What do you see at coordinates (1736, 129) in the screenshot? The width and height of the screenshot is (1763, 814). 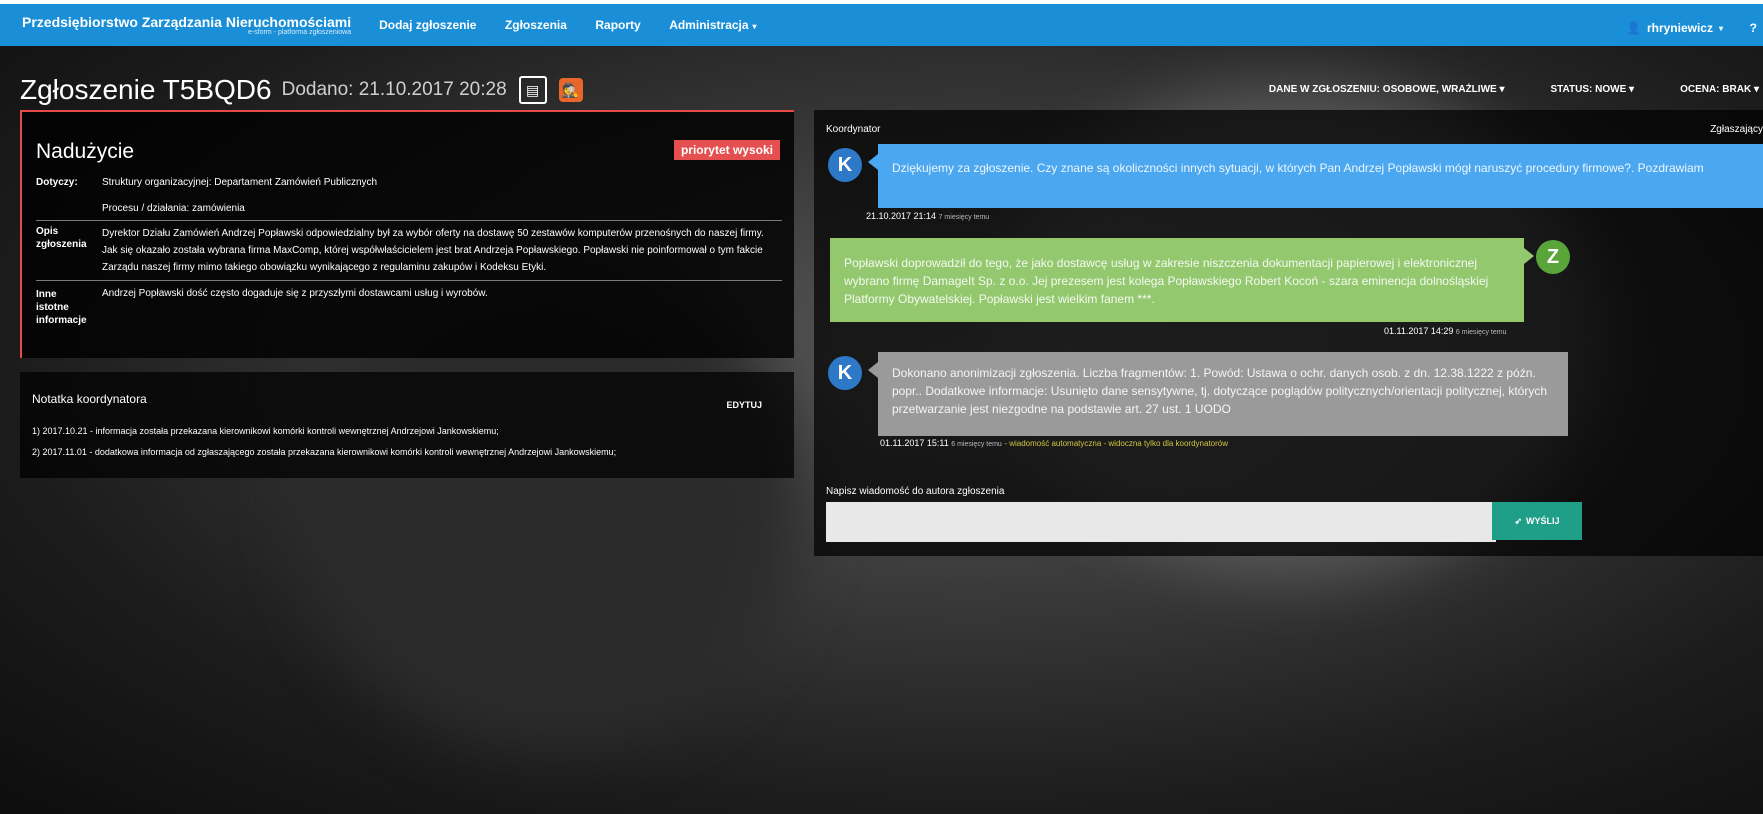 I see `reporter-label: Zgłaszający` at bounding box center [1736, 129].